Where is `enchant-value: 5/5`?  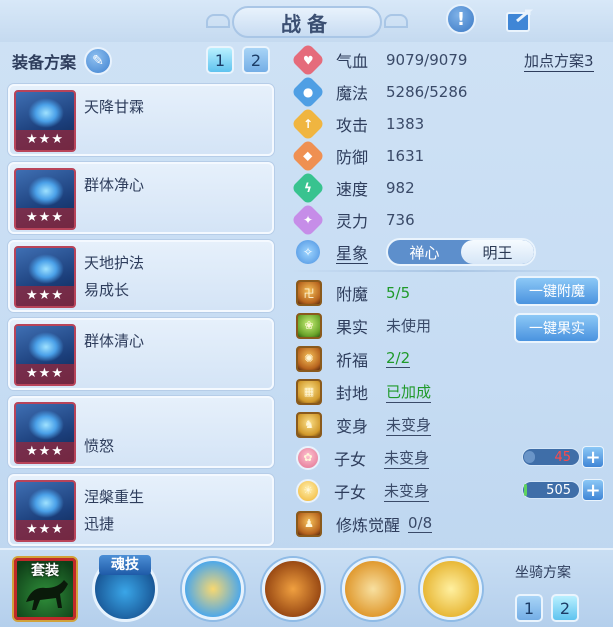
enchant-value: 5/5 is located at coordinates (398, 292).